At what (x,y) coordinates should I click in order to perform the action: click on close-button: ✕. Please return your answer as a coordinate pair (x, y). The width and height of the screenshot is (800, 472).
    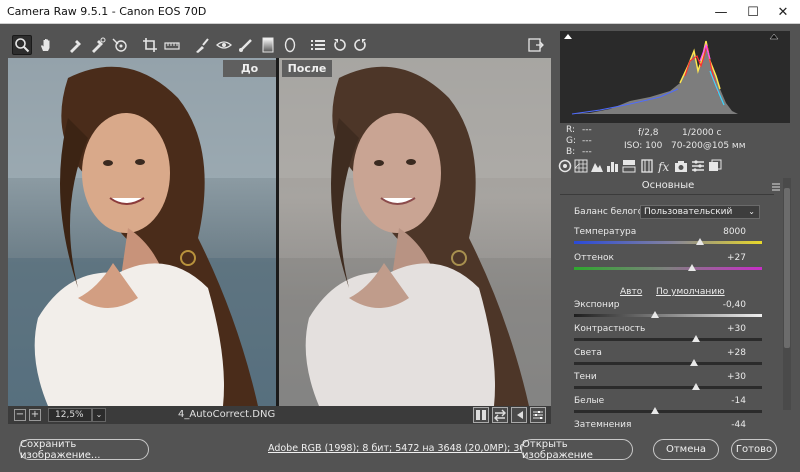
    Looking at the image, I should click on (783, 12).